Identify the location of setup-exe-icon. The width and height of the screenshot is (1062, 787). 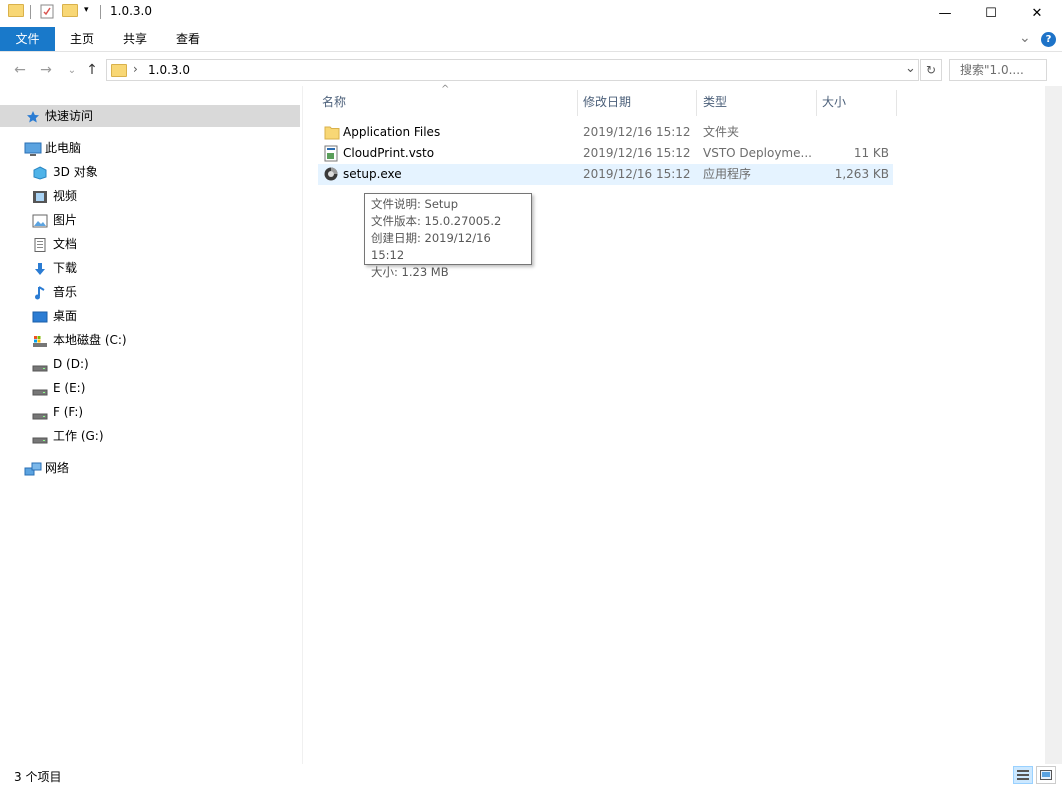
(331, 177).